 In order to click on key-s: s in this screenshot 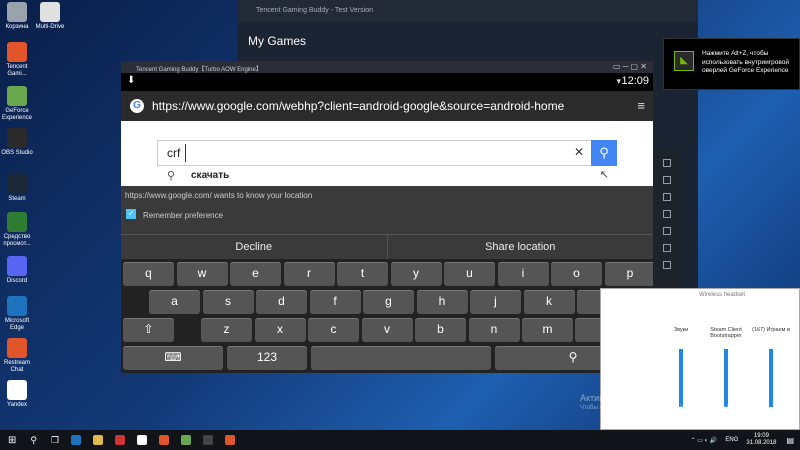, I will do `click(228, 302)`.